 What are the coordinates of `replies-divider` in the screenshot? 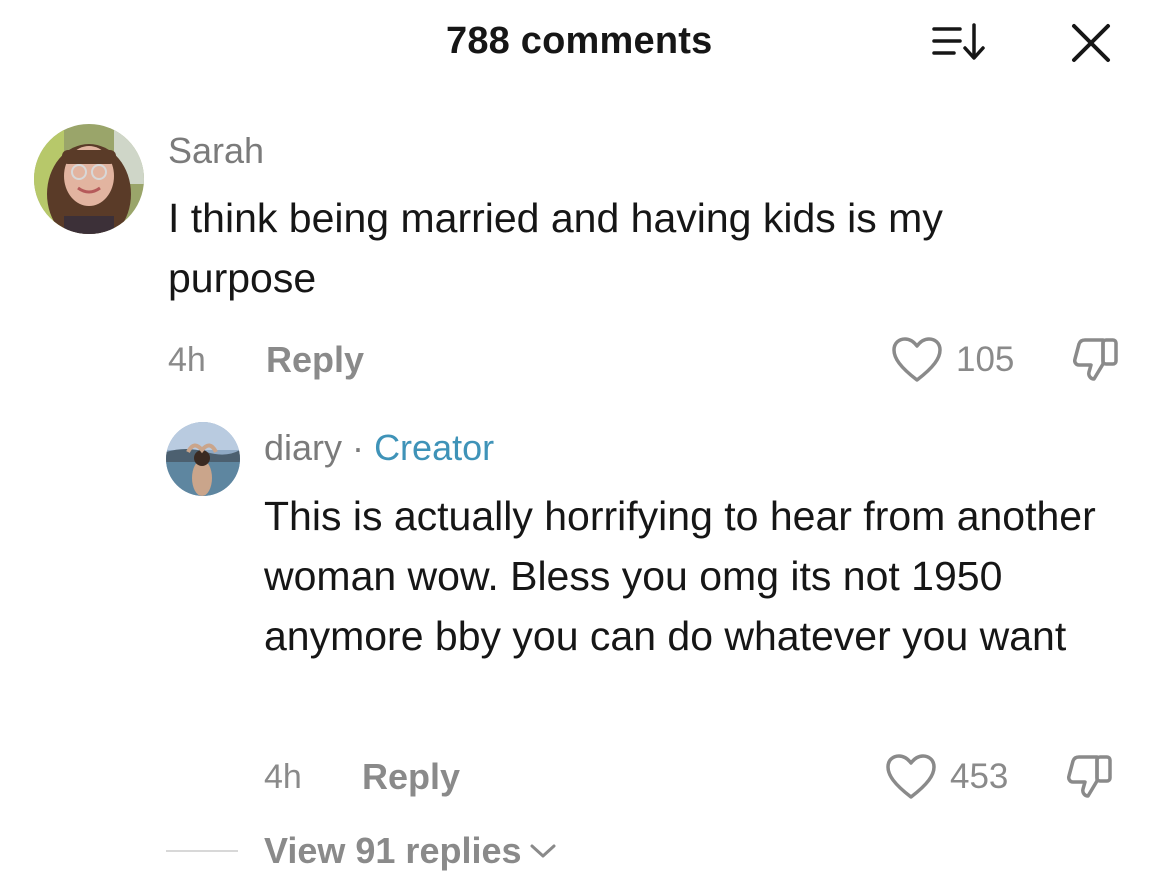 It's located at (202, 851).